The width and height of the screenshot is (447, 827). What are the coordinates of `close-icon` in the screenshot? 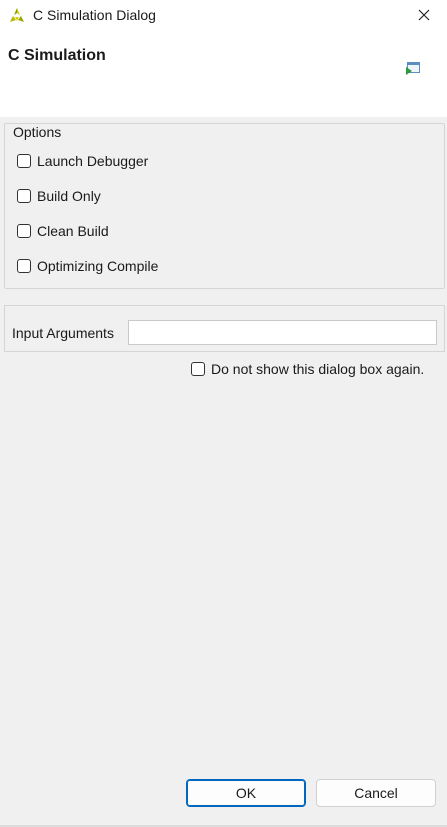 It's located at (424, 16).